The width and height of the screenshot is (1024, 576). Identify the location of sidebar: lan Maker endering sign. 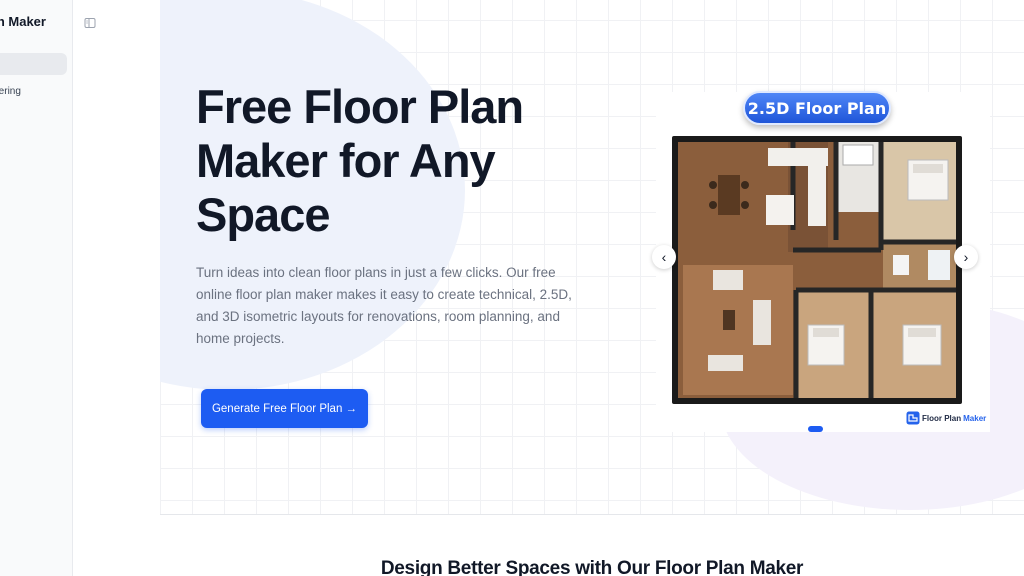
(36, 288).